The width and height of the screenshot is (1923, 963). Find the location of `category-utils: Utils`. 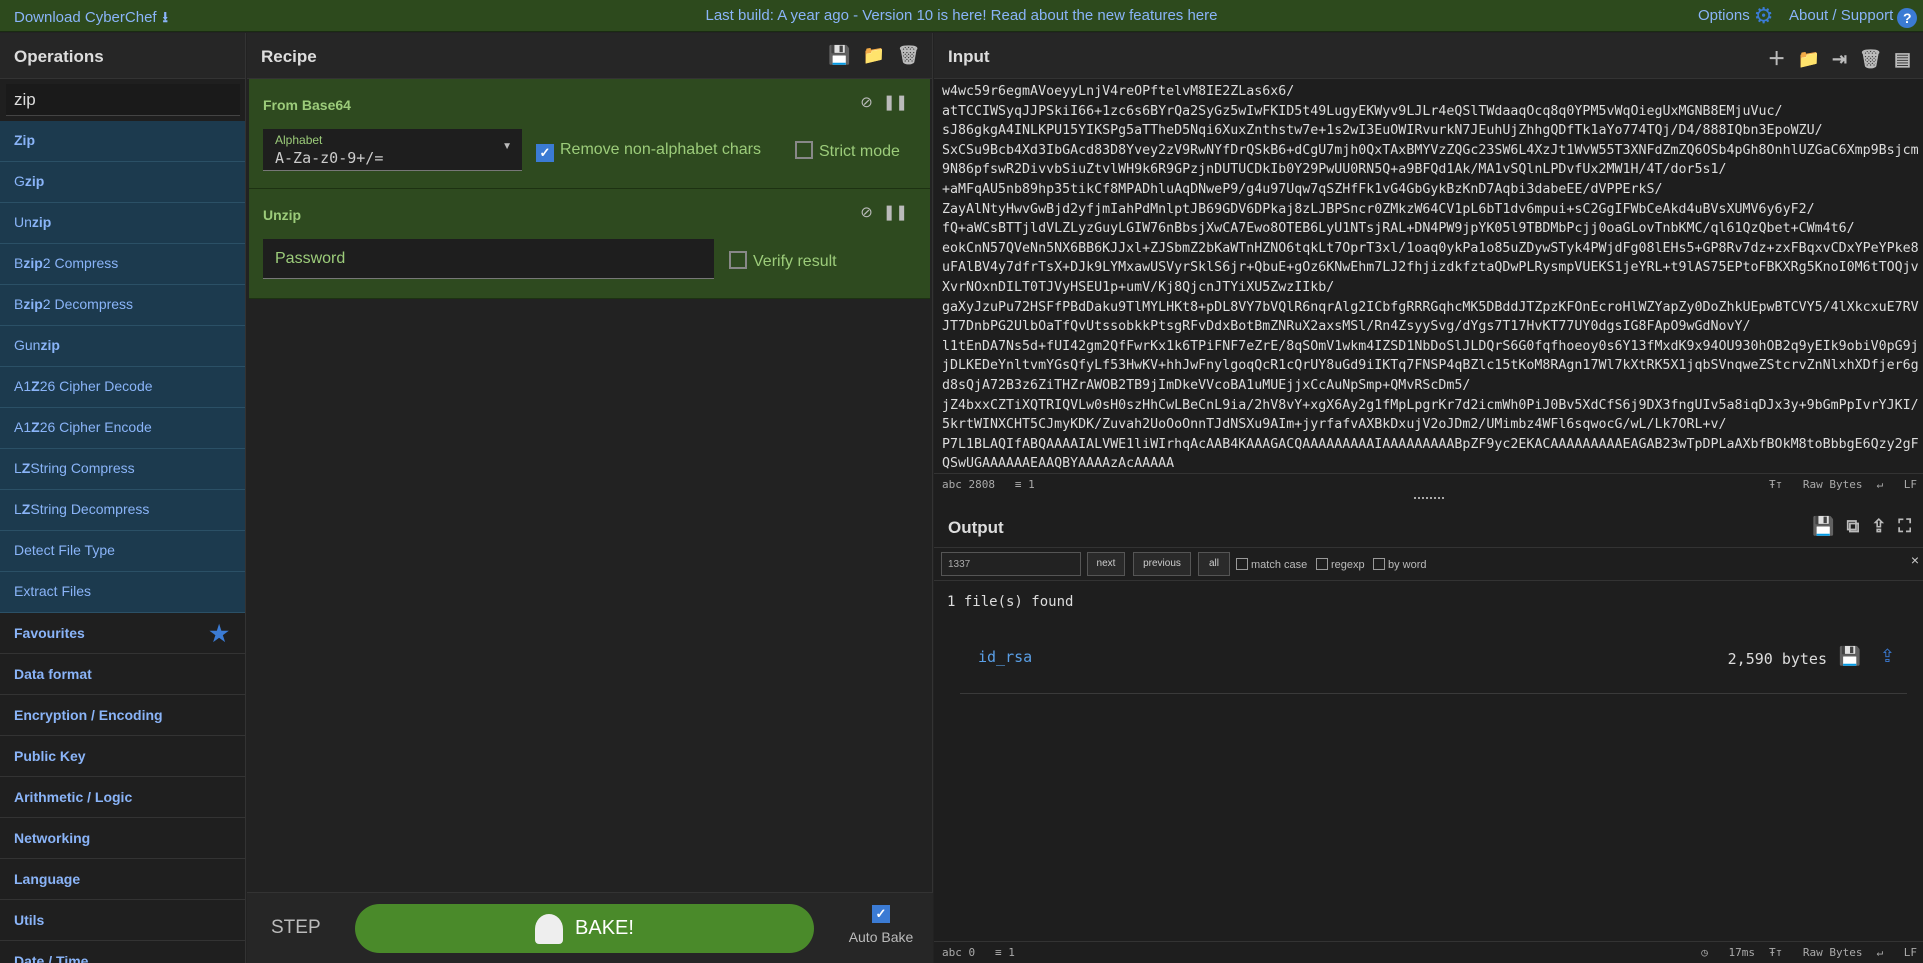

category-utils: Utils is located at coordinates (122, 920).